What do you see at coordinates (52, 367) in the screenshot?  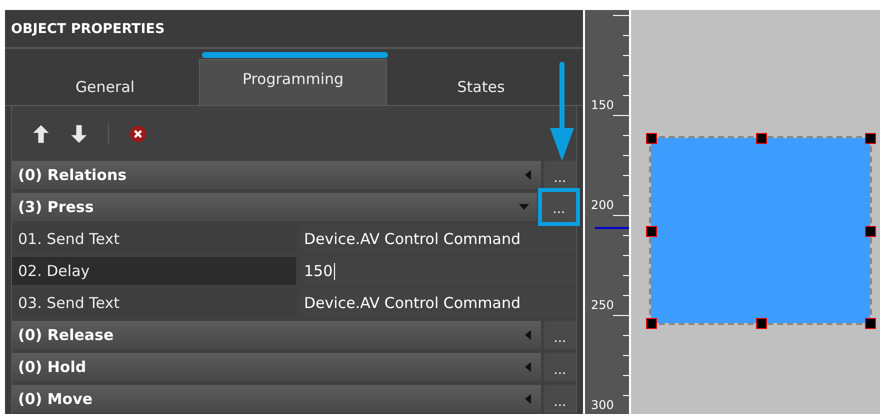 I see `section-title: (0) Hold` at bounding box center [52, 367].